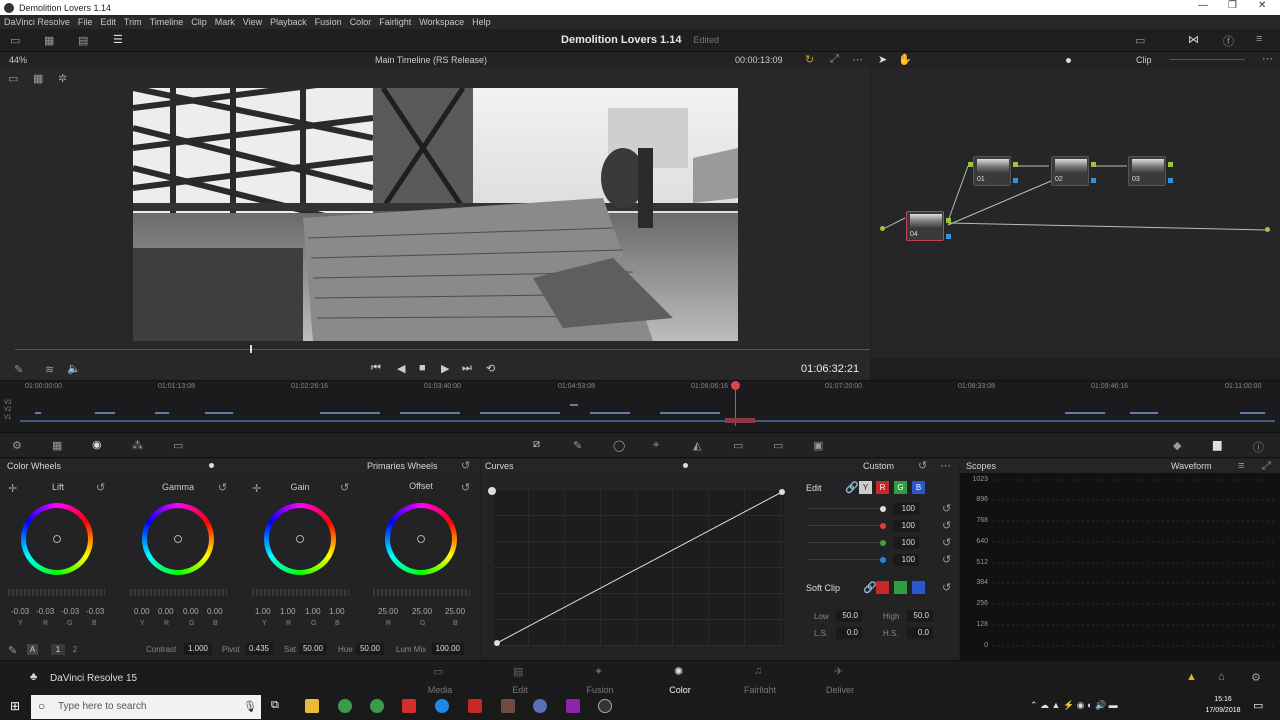  I want to click on curve-g-value: 100, so click(906, 543).